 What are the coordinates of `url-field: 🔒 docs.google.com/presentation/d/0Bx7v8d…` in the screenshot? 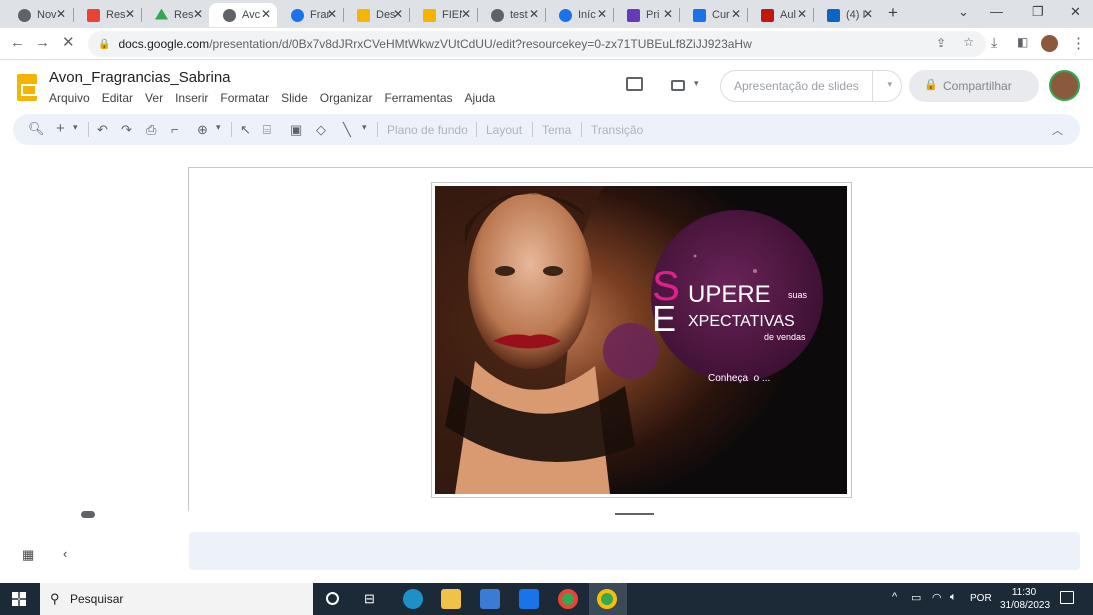 It's located at (537, 44).